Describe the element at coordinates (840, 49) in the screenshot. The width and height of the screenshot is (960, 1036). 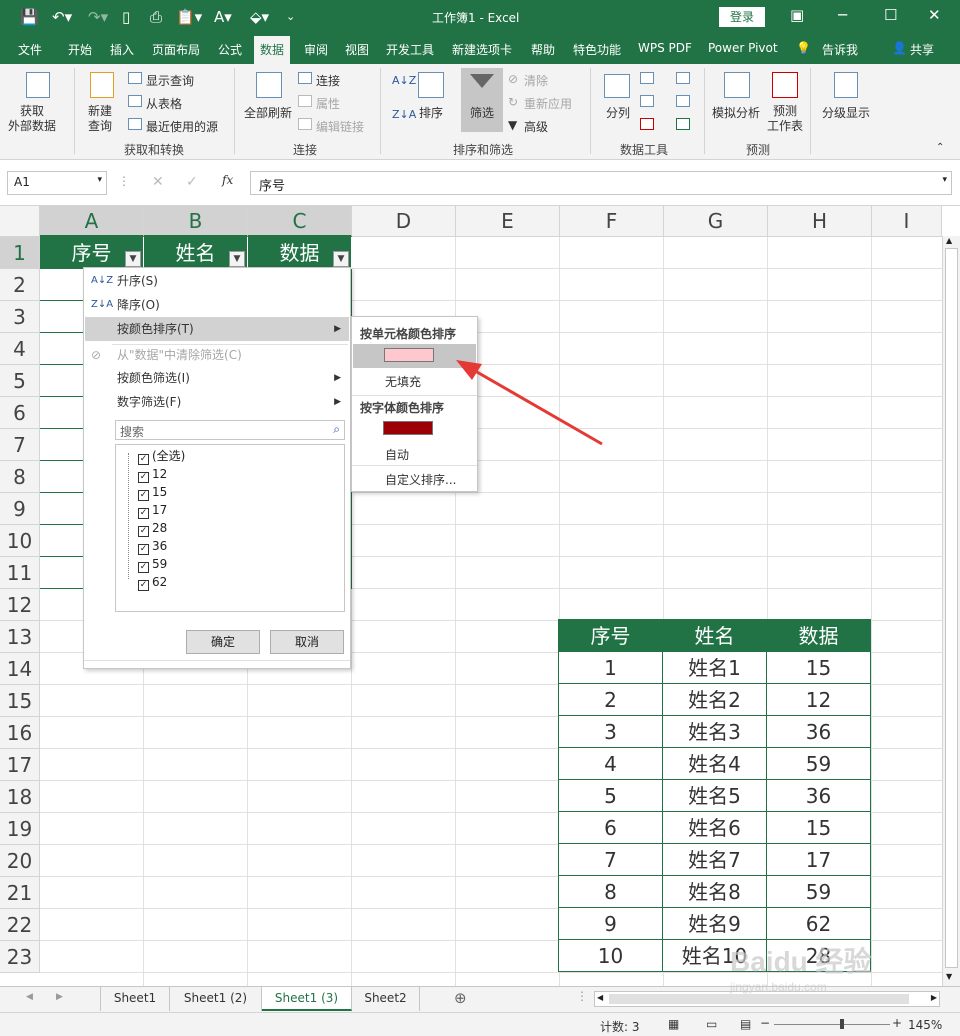
I see `tell-me: 告诉我` at that location.